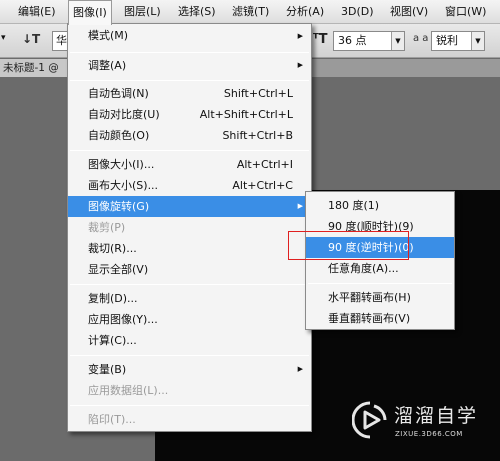  Describe the element at coordinates (369, 41) in the screenshot. I see `font-size-field: 36 点 ▼` at that location.